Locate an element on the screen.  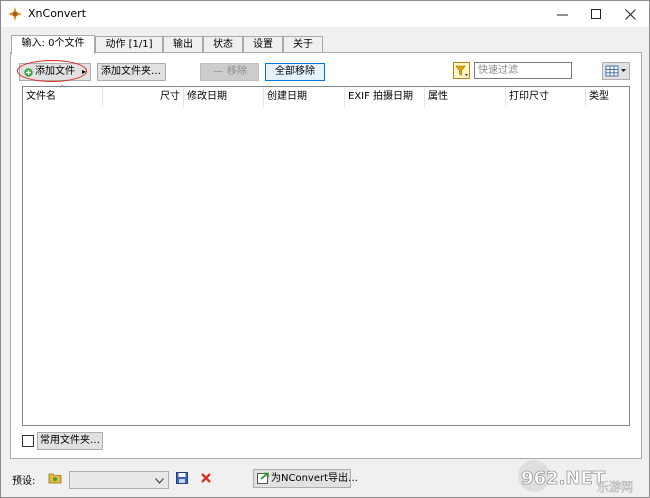
save-preset-button is located at coordinates (182, 478).